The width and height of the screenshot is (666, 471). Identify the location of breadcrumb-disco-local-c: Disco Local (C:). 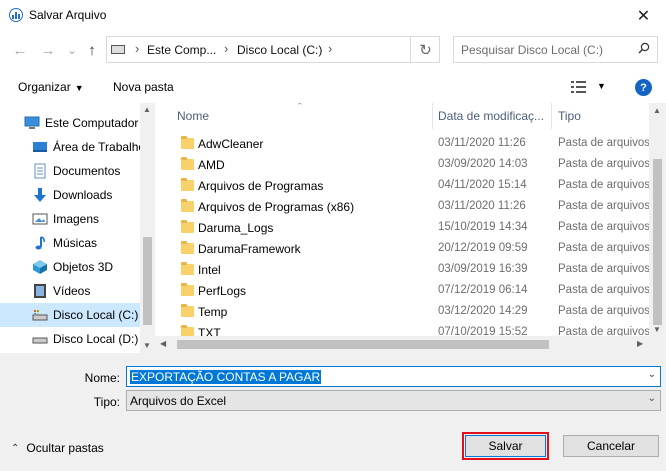
(279, 50).